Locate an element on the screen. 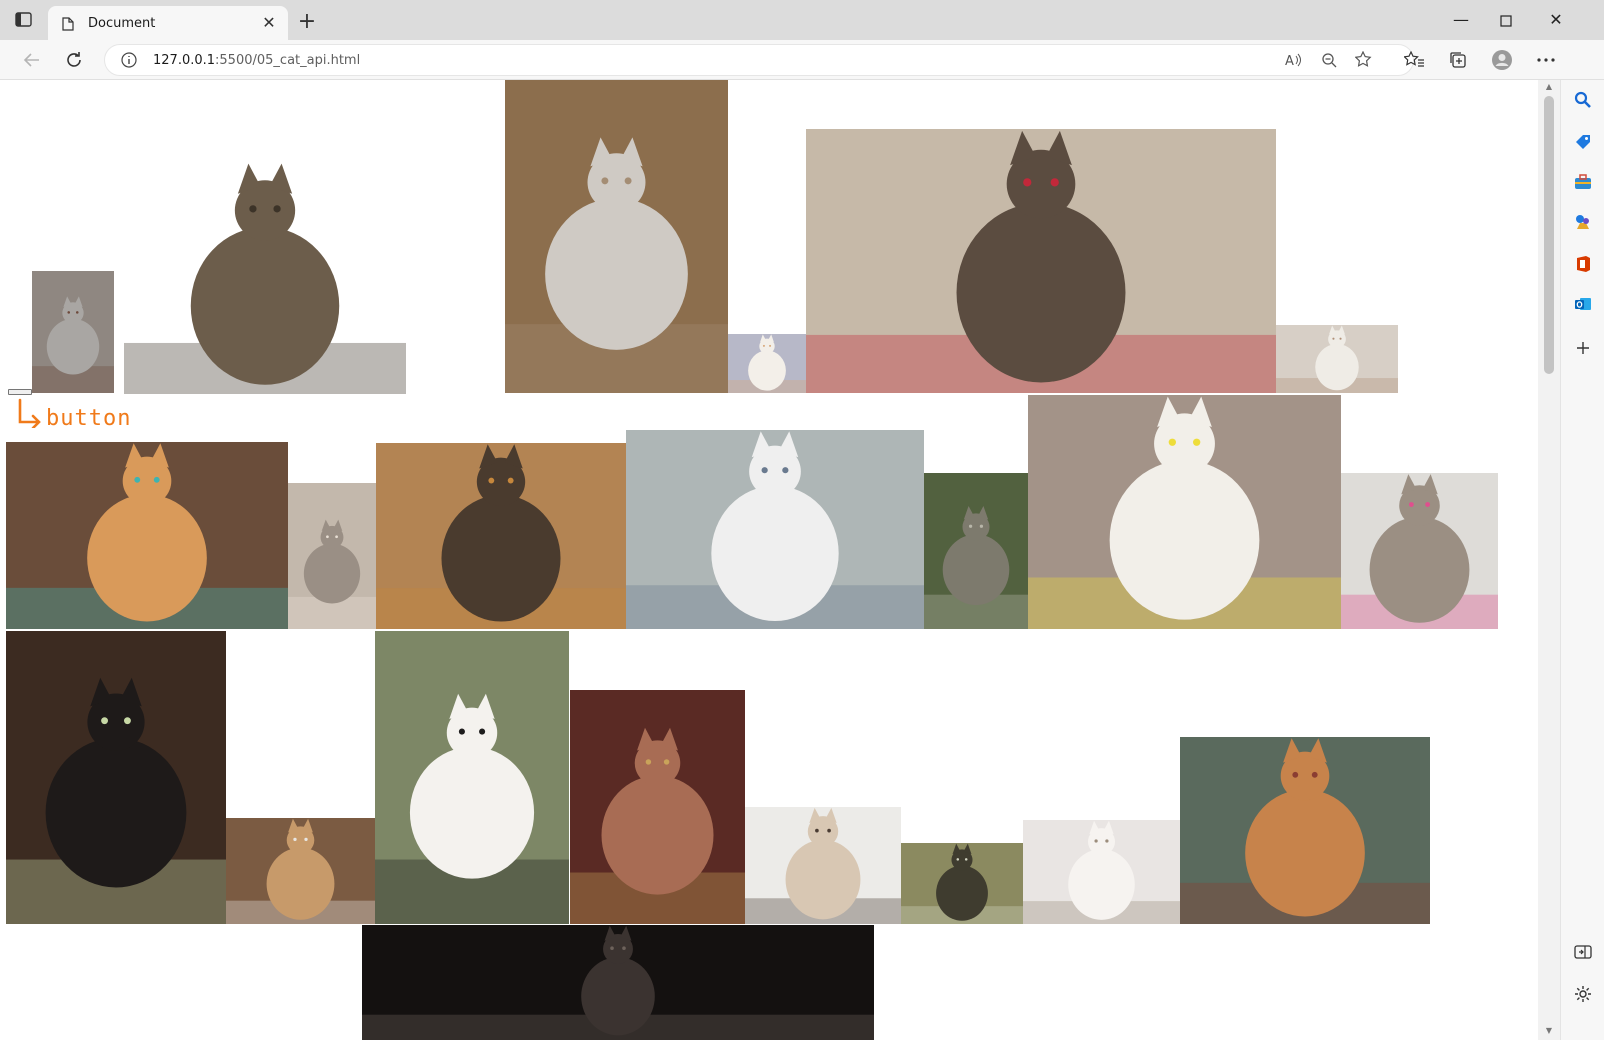  scroll-up-icon: ▲ is located at coordinates (1549, 87).